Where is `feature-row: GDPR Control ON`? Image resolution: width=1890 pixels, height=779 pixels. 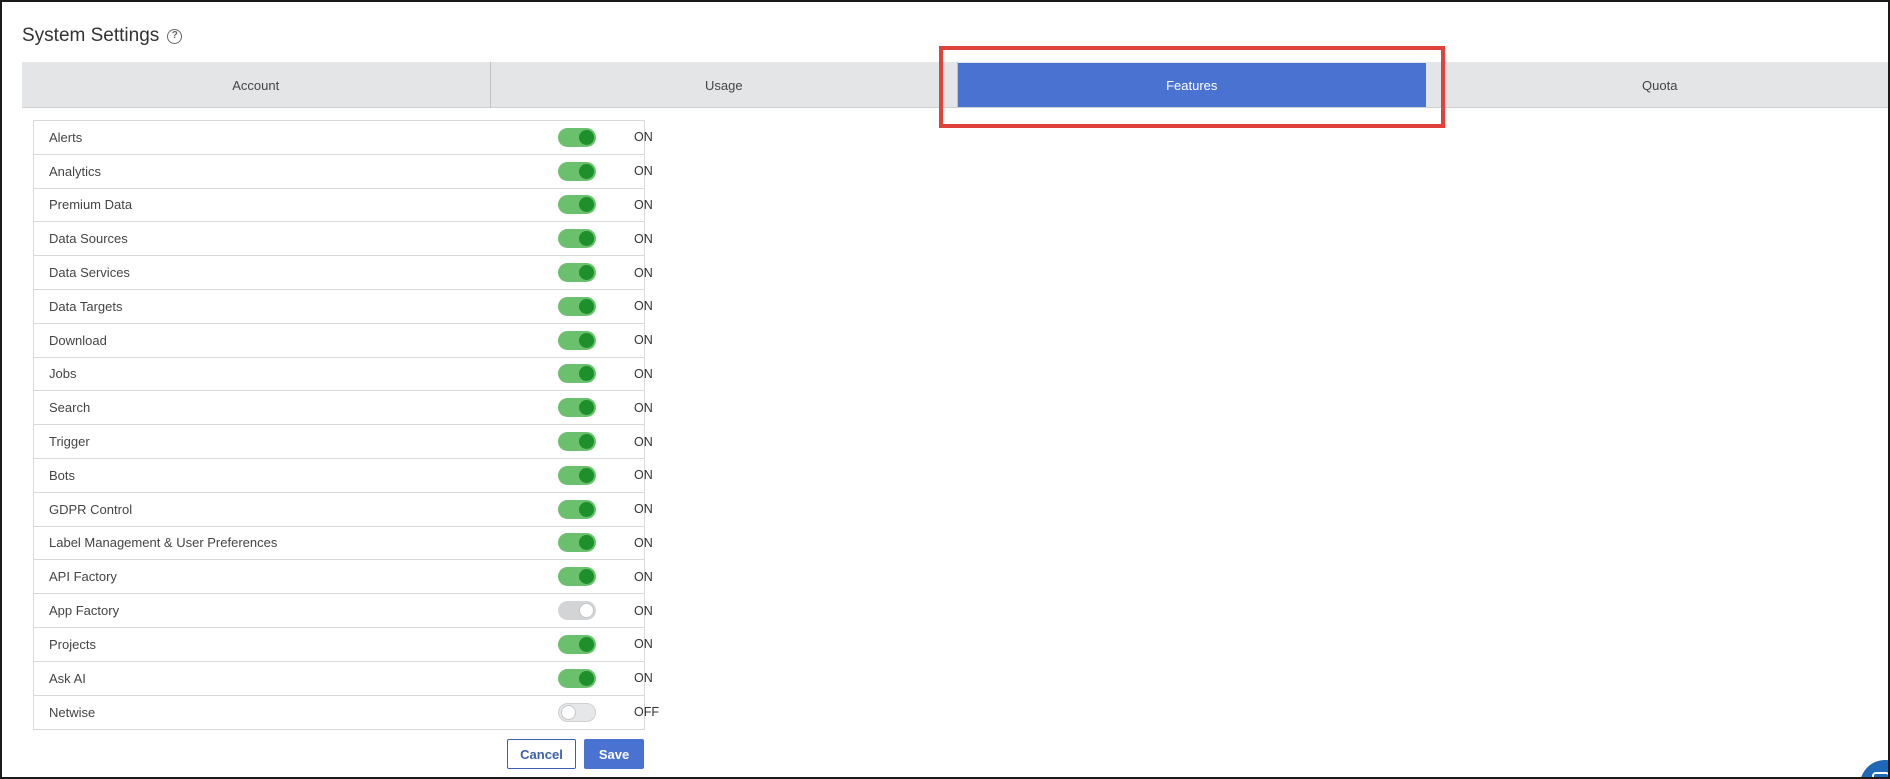
feature-row: GDPR Control ON is located at coordinates (343, 510).